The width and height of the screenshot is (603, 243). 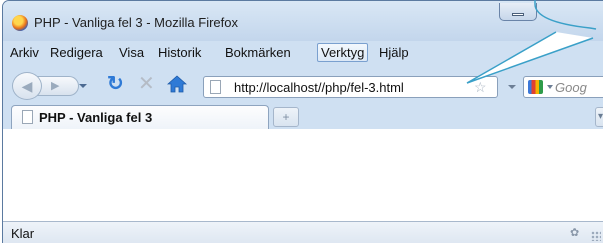 I want to click on minimize-icon, so click(x=518, y=14).